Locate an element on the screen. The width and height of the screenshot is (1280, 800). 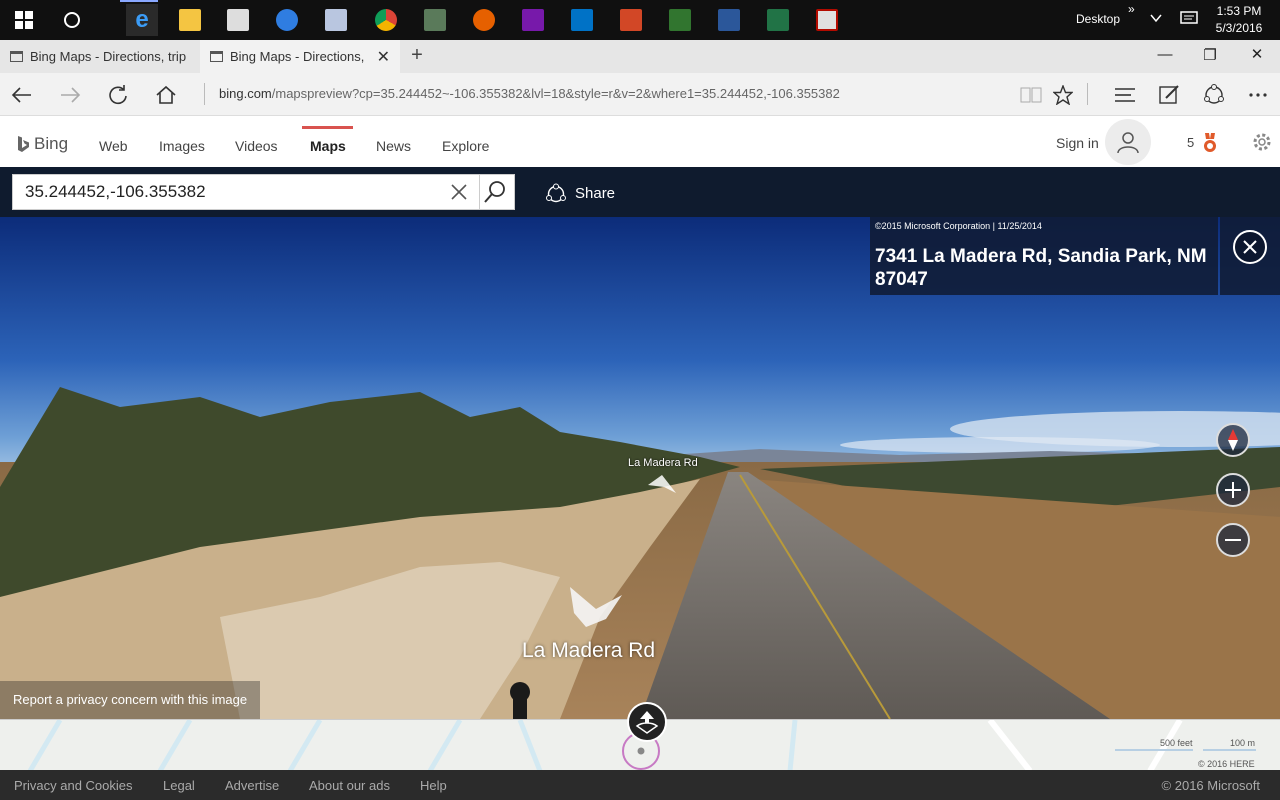
nav-web: Web is located at coordinates (113, 146).